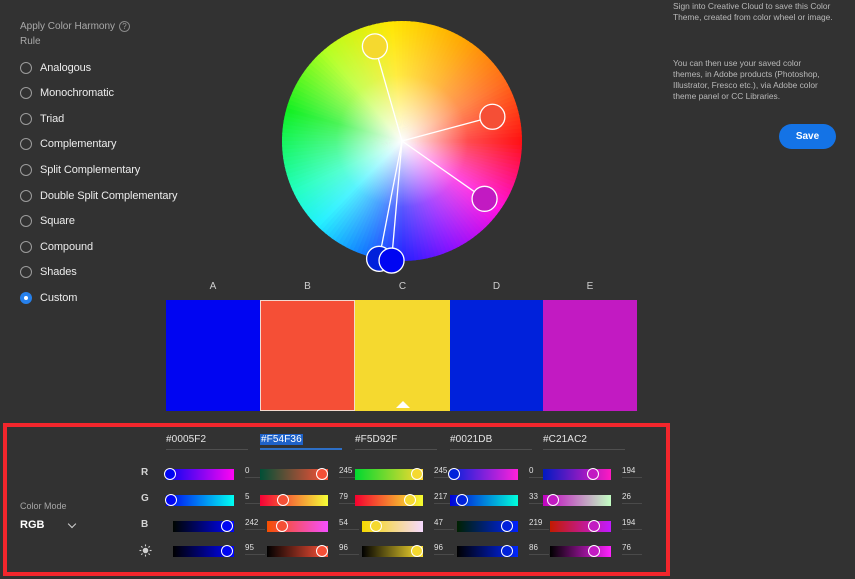 This screenshot has height=579, width=855. I want to click on slider-brightness-b, so click(297, 551).